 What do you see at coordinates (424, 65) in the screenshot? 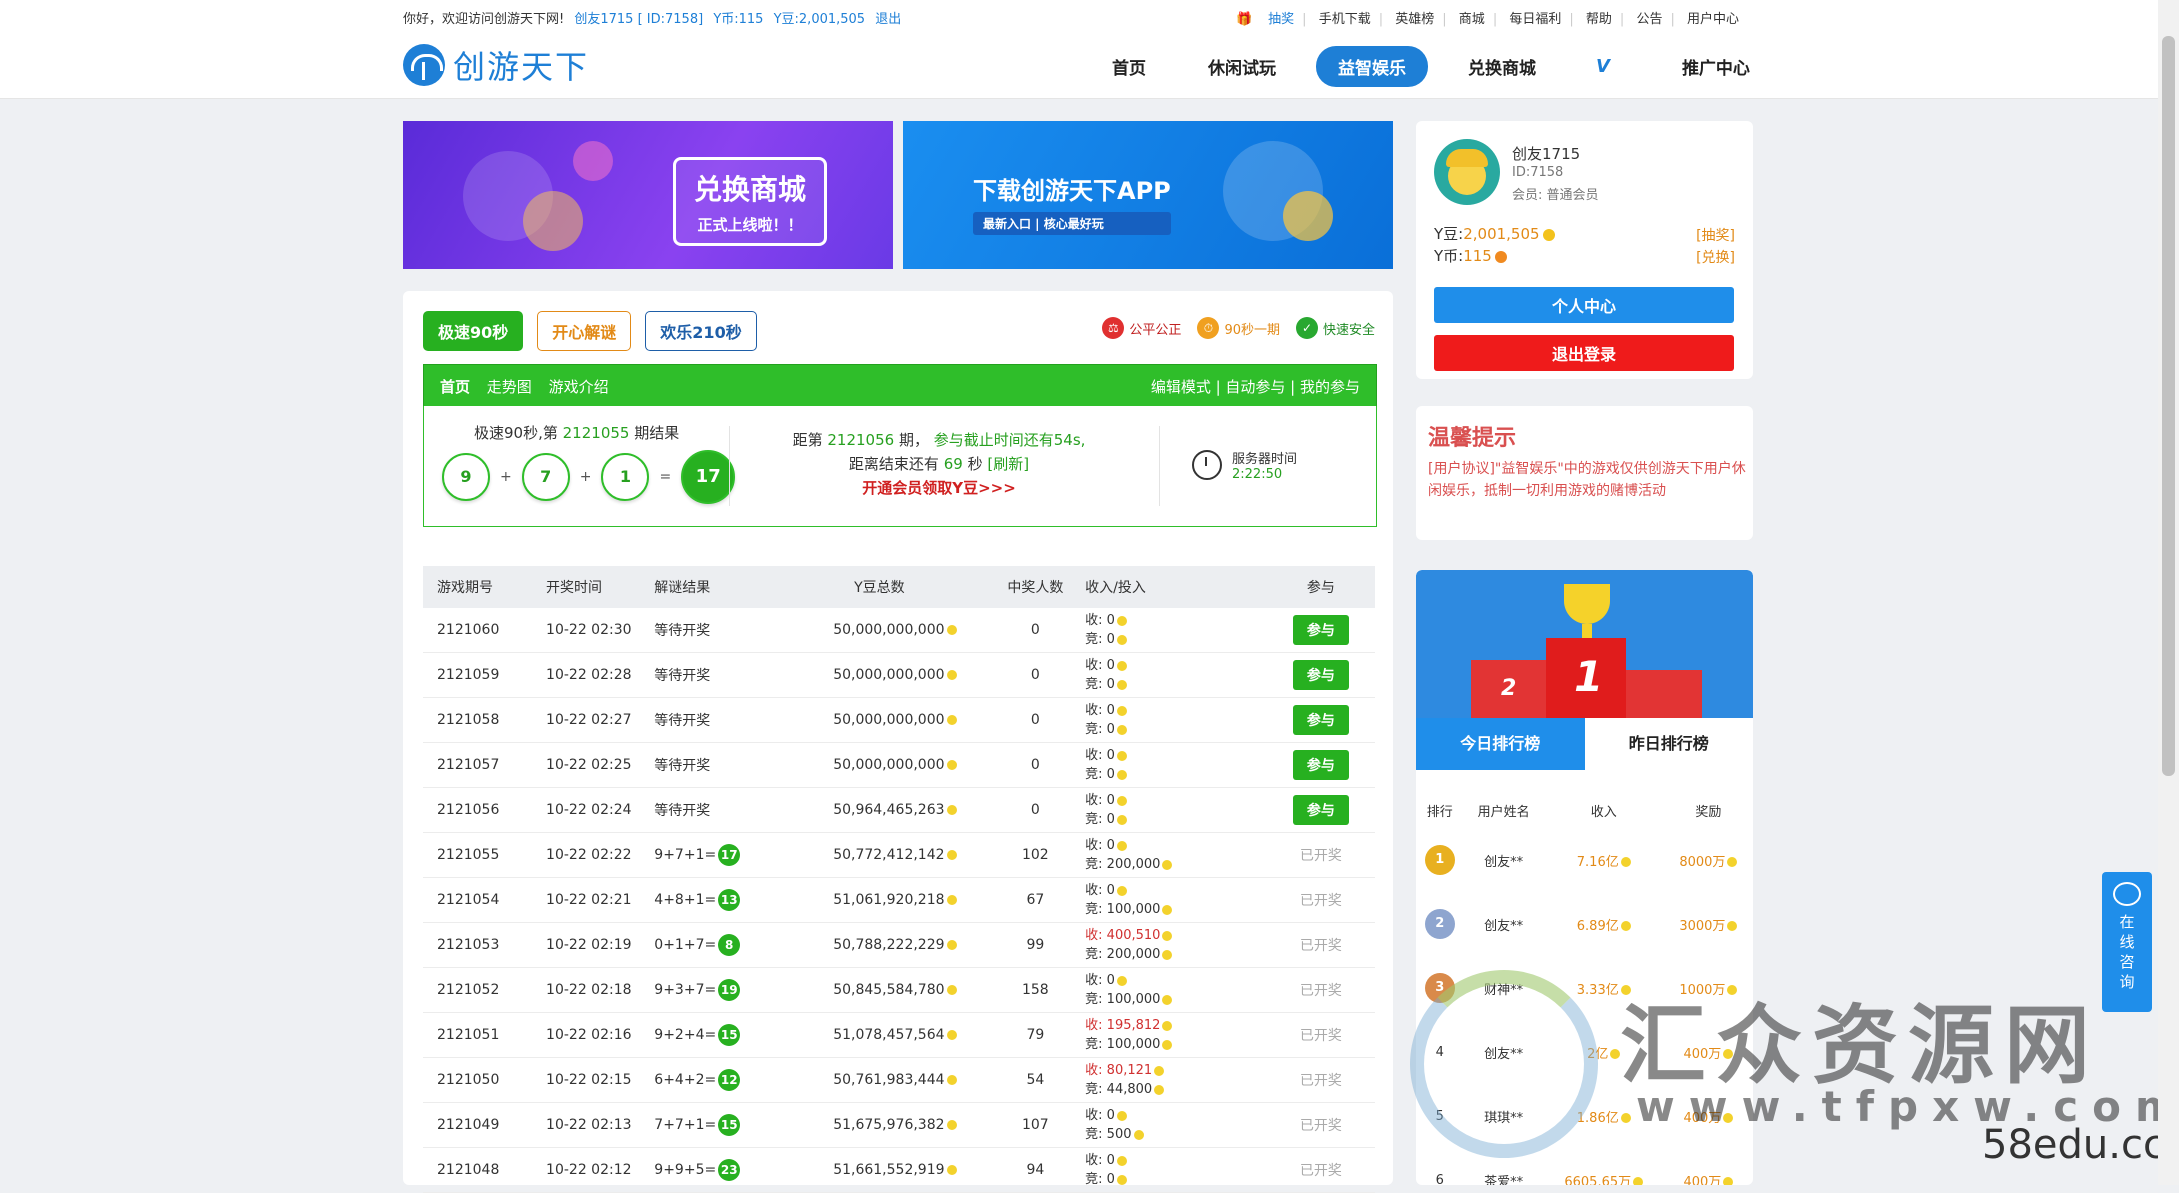
I see `logo-icon` at bounding box center [424, 65].